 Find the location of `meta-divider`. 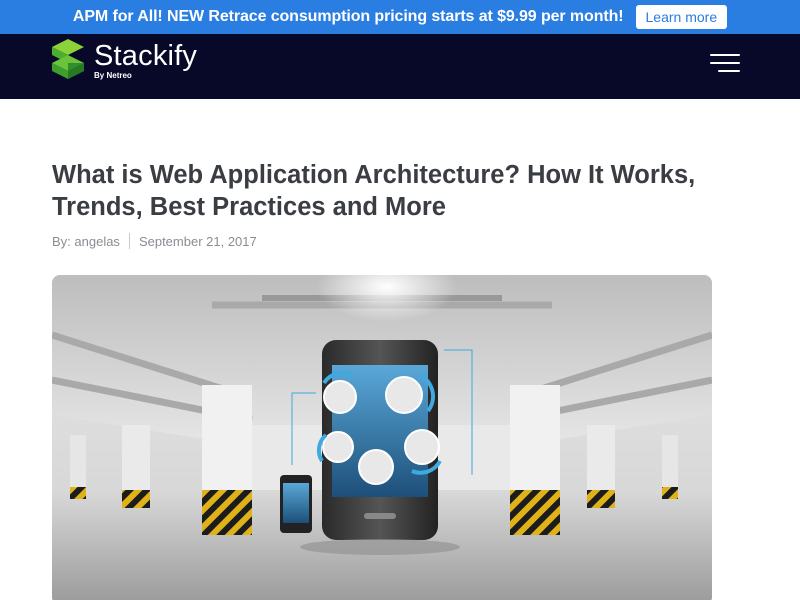

meta-divider is located at coordinates (129, 241).